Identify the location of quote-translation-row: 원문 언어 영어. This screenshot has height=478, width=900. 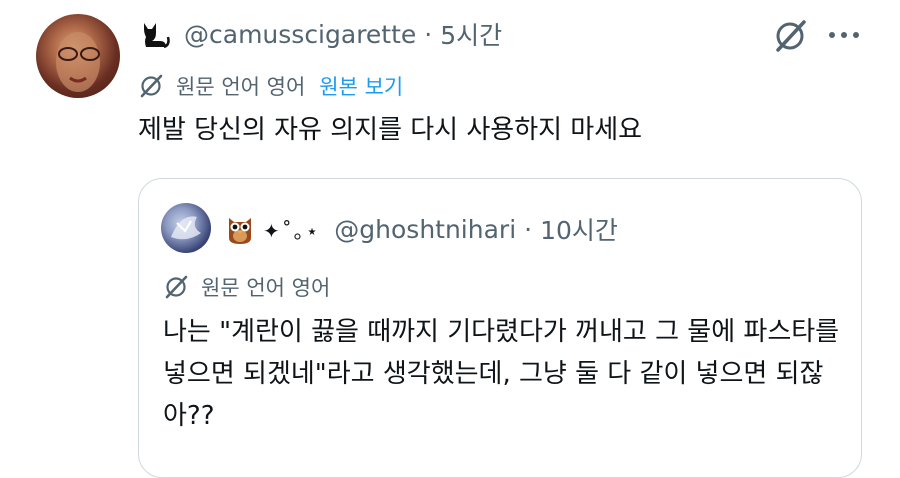
(246, 287).